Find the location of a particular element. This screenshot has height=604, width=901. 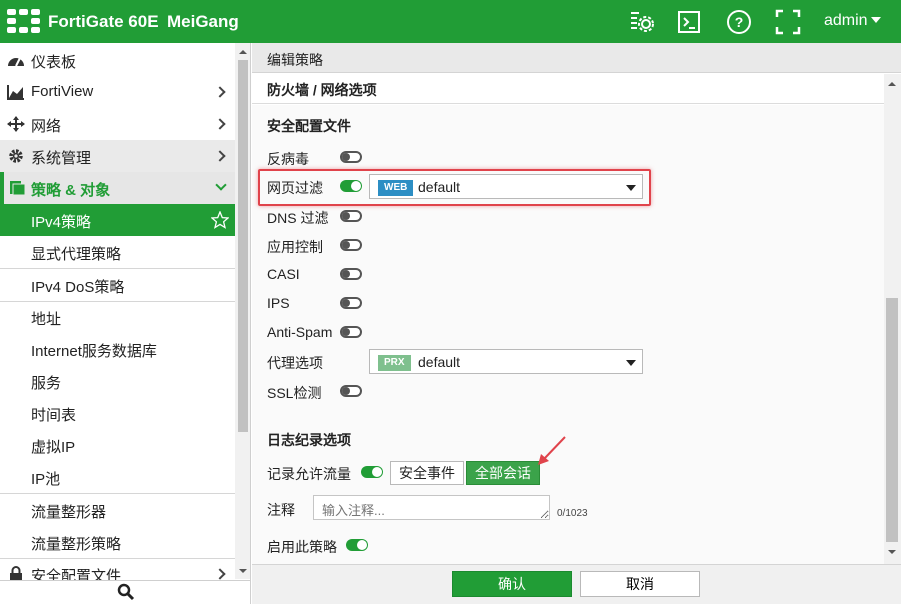

proxy-options-value: default is located at coordinates (439, 362).